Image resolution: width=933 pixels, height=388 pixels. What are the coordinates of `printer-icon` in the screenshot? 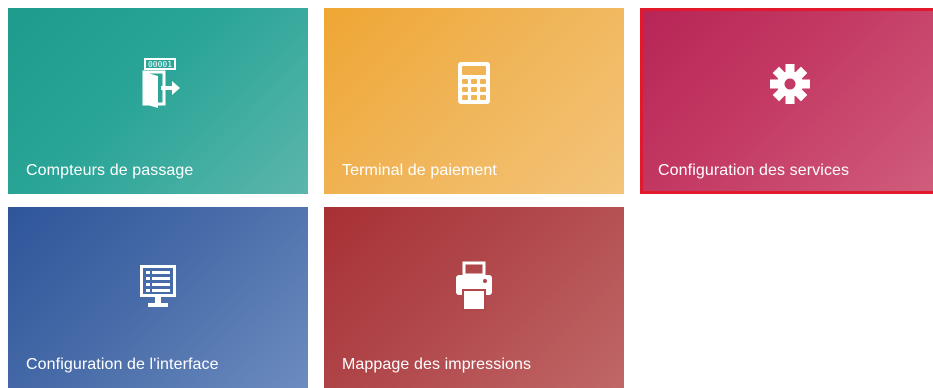 It's located at (474, 287).